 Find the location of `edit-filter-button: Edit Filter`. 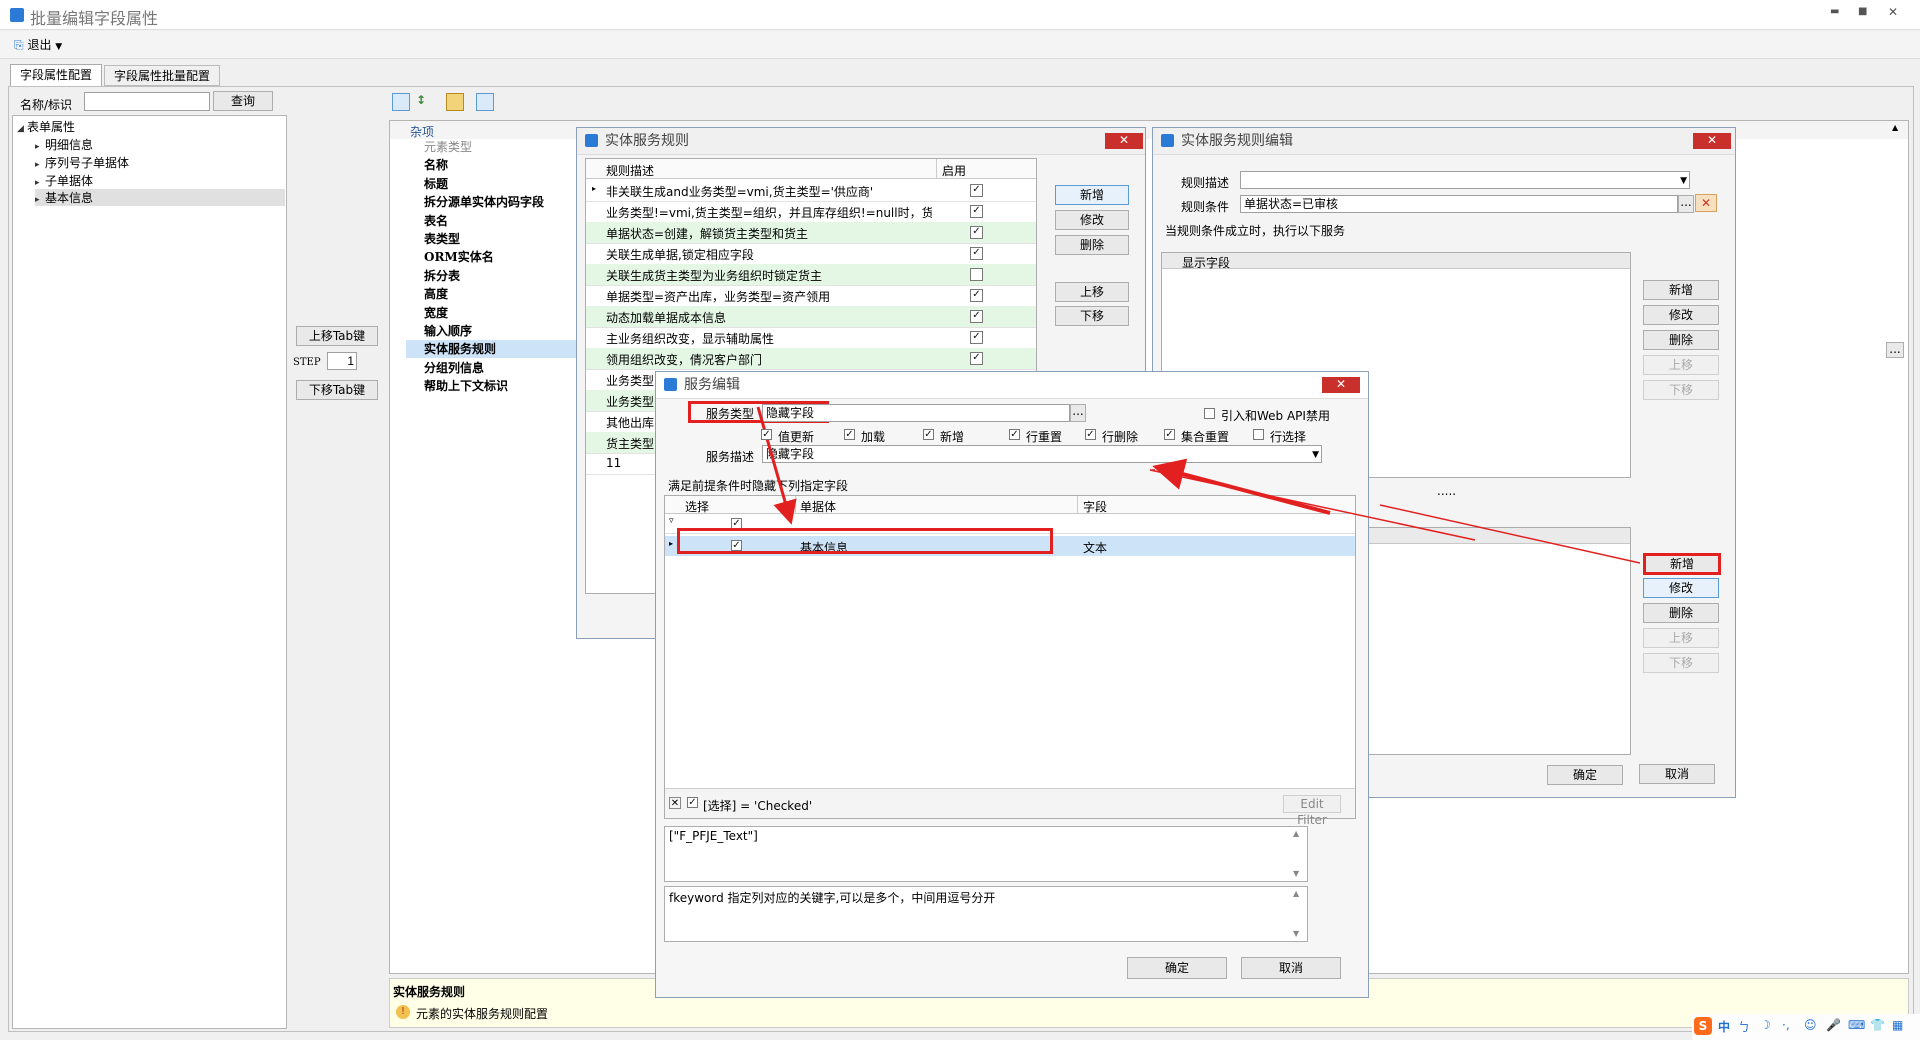

edit-filter-button: Edit Filter is located at coordinates (1312, 811).